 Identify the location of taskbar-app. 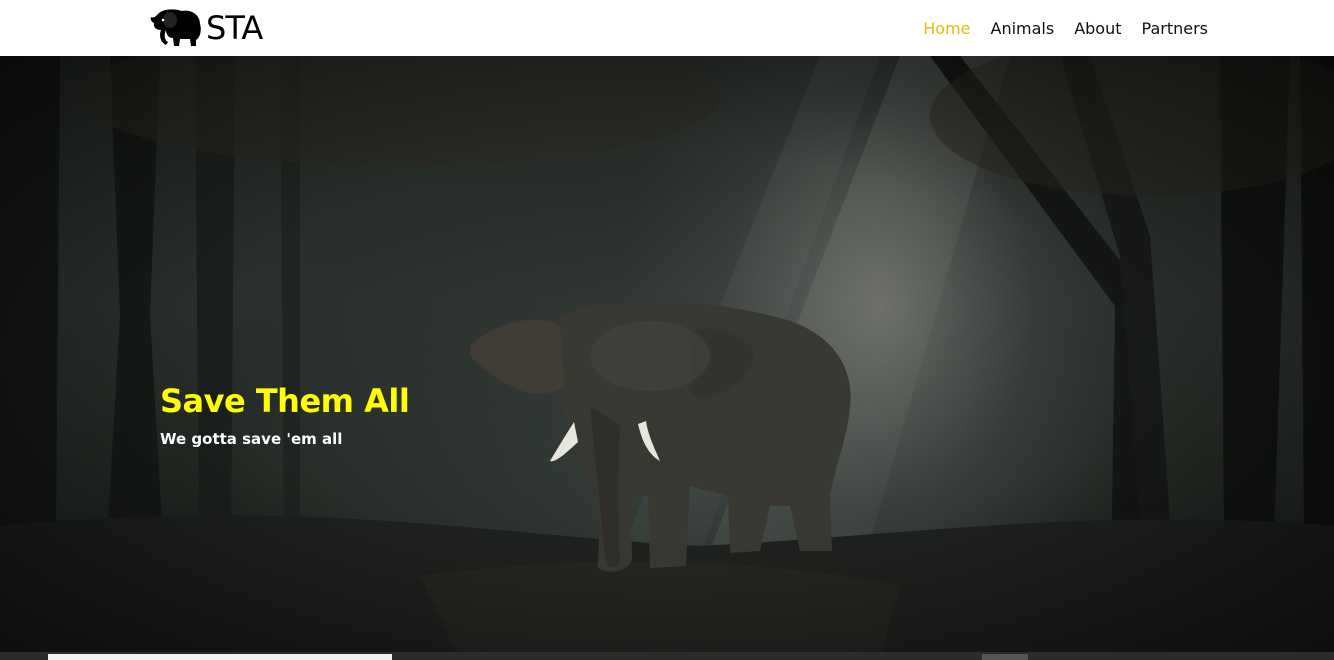
(1005, 657).